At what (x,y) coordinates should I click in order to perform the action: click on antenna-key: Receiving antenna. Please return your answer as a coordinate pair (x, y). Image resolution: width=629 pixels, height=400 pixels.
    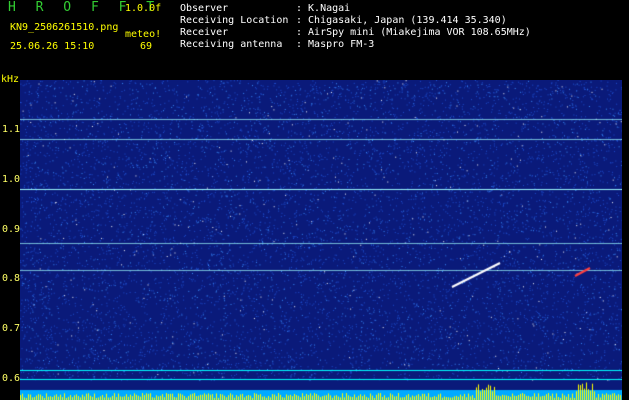
    Looking at the image, I should click on (231, 44).